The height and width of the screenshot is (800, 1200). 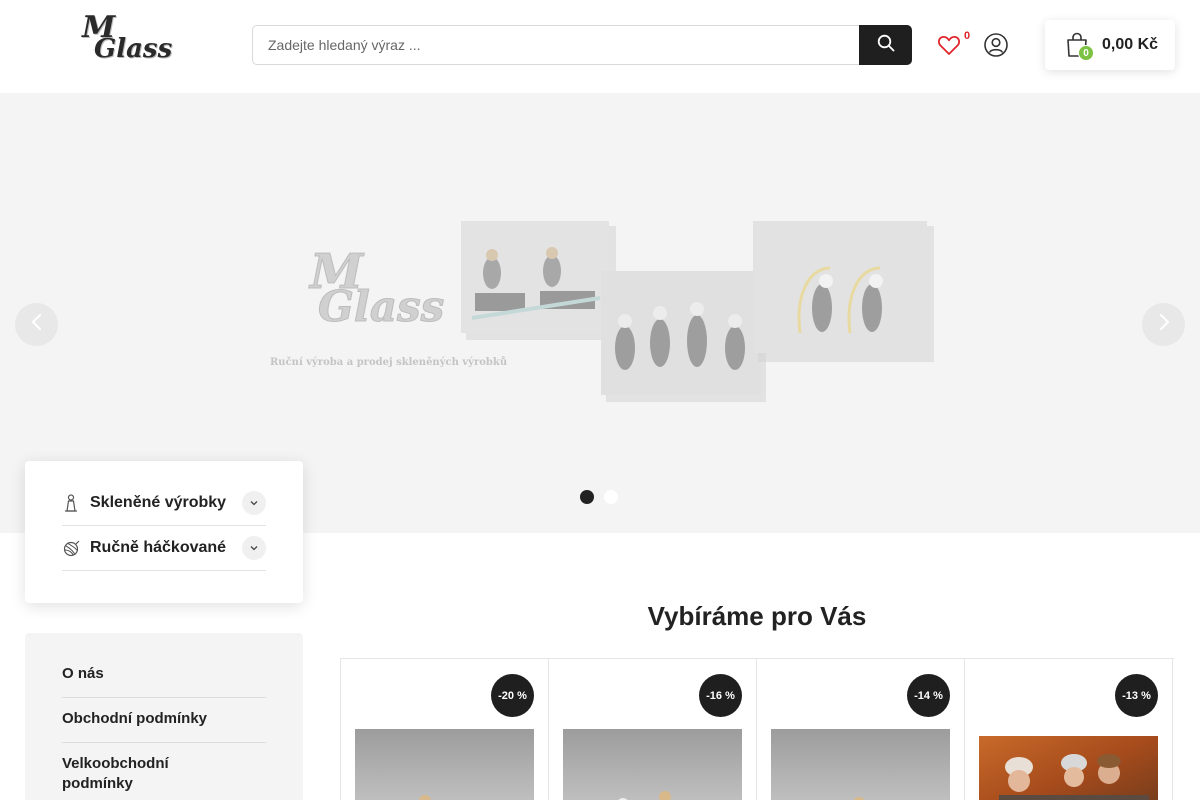 What do you see at coordinates (164, 726) in the screenshot?
I see `info-link-terms: Obchodní podmínky` at bounding box center [164, 726].